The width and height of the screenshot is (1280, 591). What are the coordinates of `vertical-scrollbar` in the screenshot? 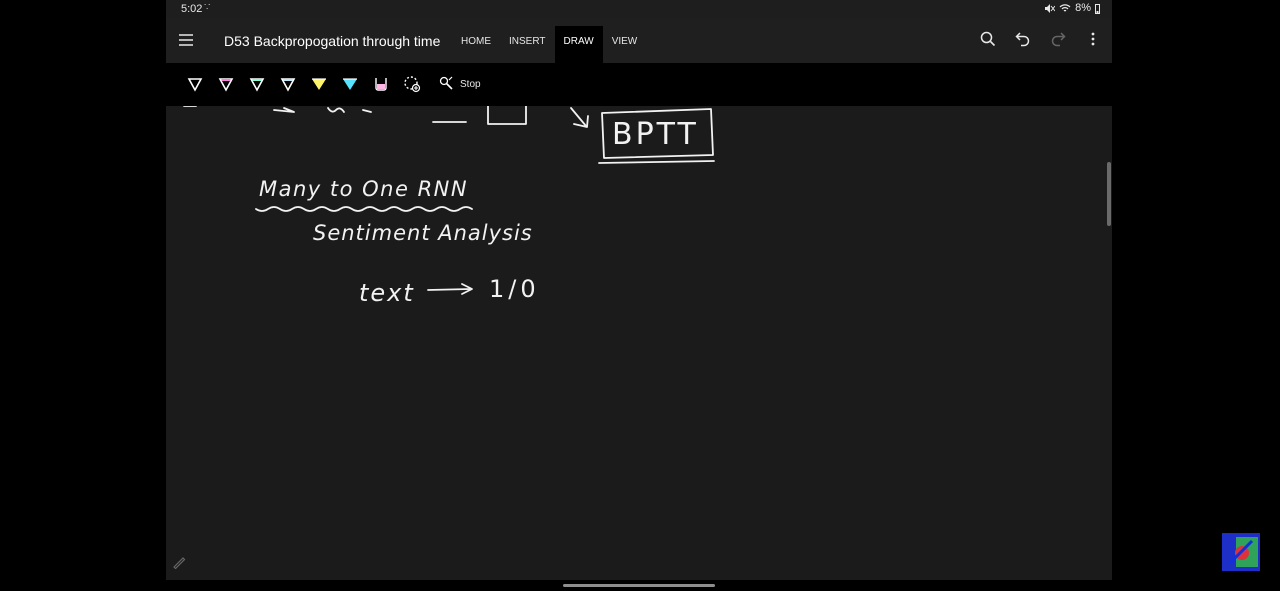 It's located at (1109, 194).